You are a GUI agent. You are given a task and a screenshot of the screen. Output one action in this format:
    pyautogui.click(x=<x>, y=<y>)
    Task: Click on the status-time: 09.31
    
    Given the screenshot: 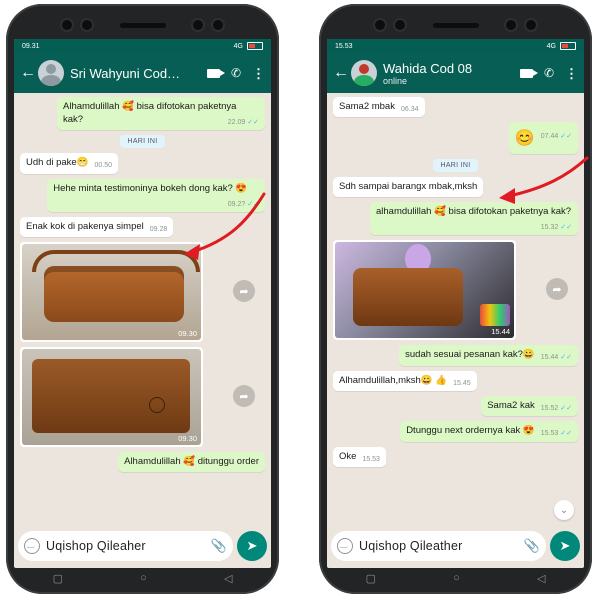 What is the action you would take?
    pyautogui.click(x=31, y=46)
    